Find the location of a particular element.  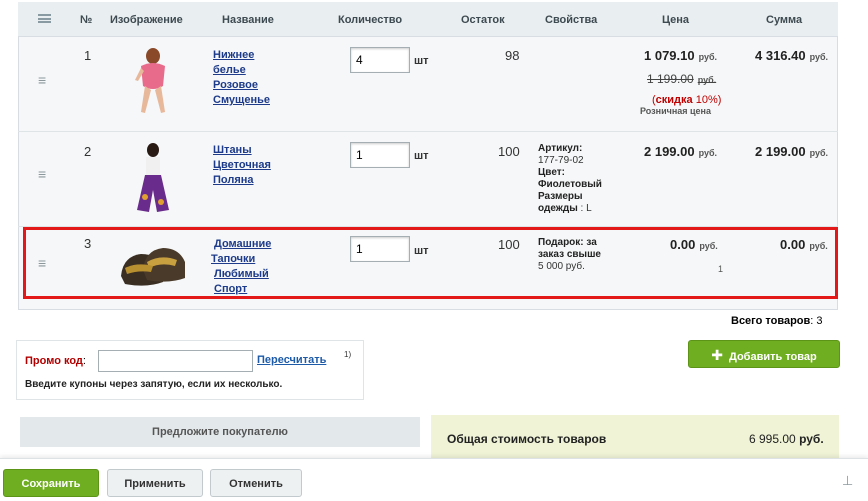

quantity-input: 4 is located at coordinates (380, 60).